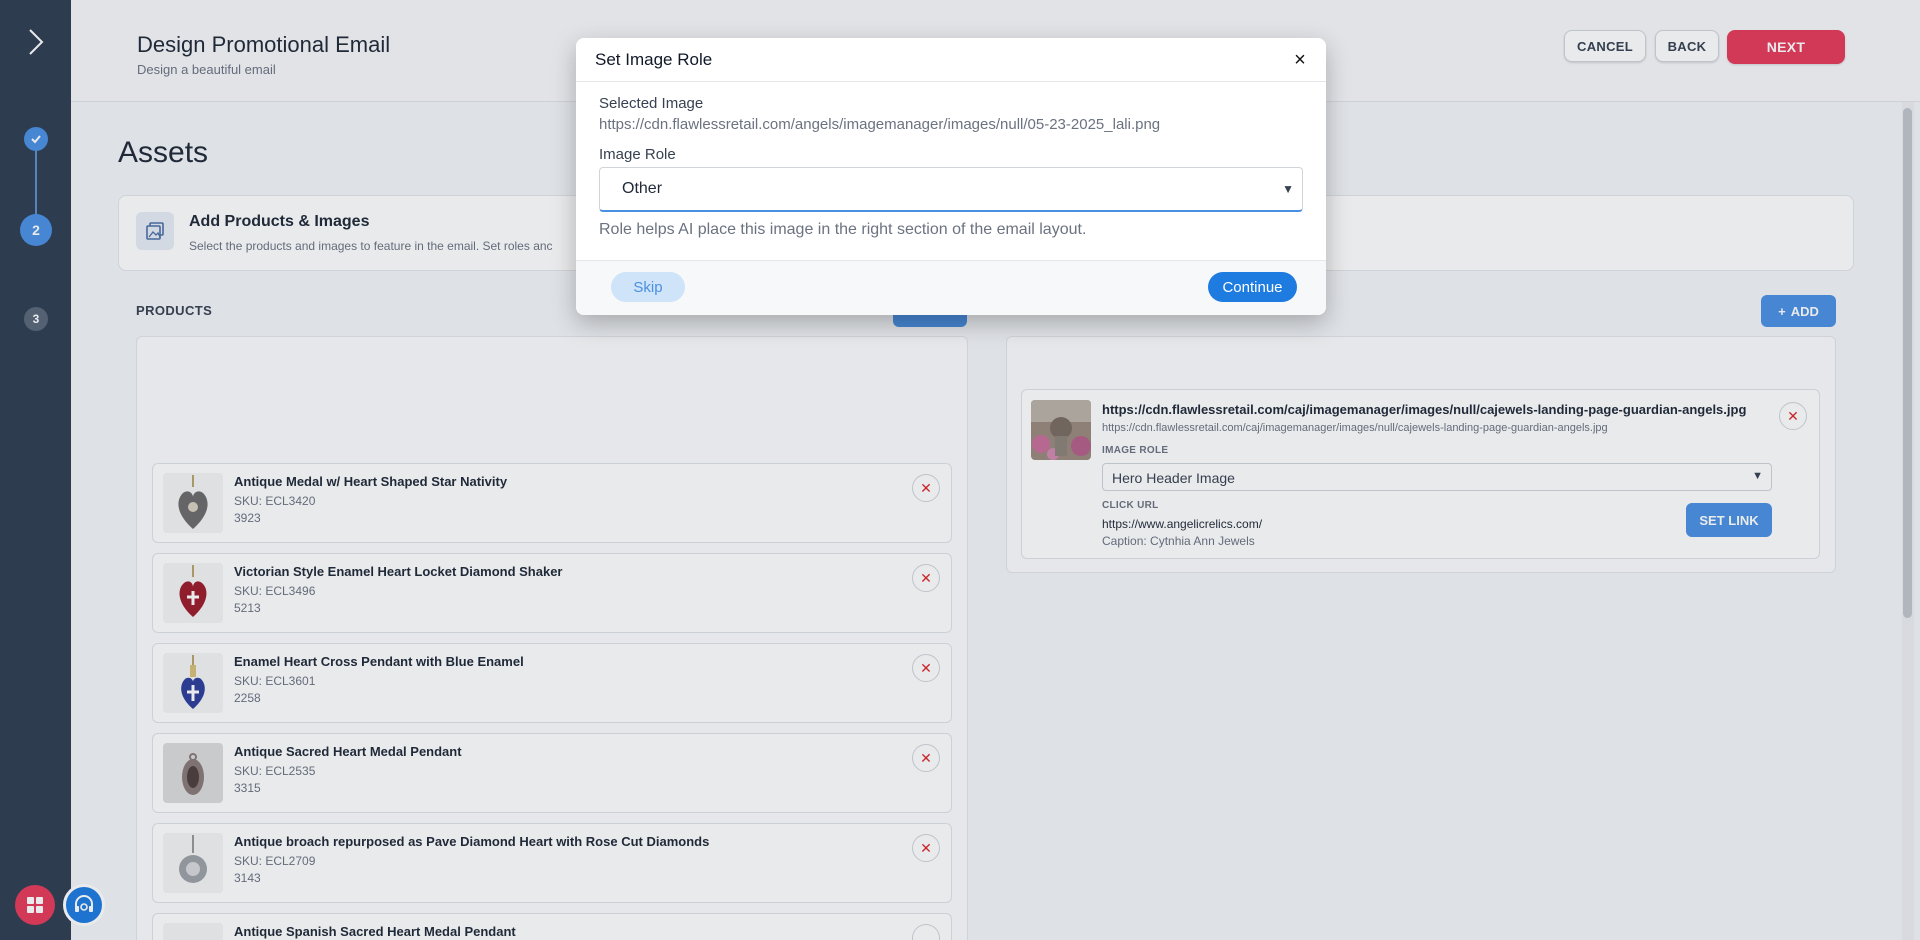  Describe the element at coordinates (1252, 287) in the screenshot. I see `continue-button: Continue` at that location.